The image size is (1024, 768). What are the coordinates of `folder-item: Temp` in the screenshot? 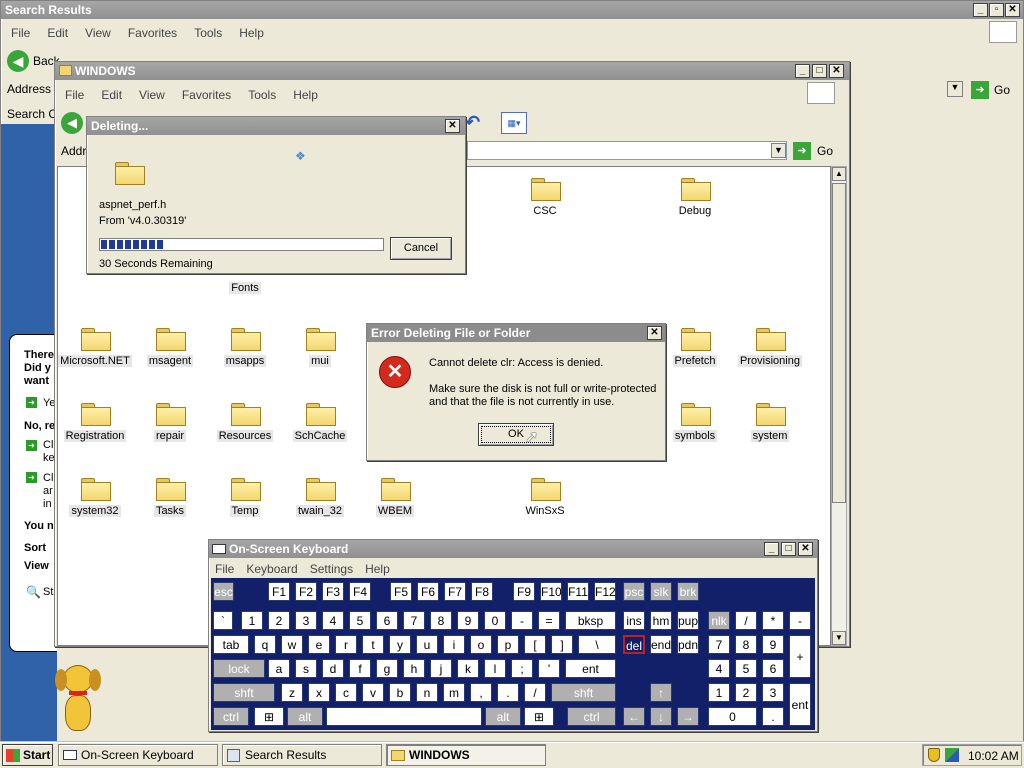 It's located at (245, 496).